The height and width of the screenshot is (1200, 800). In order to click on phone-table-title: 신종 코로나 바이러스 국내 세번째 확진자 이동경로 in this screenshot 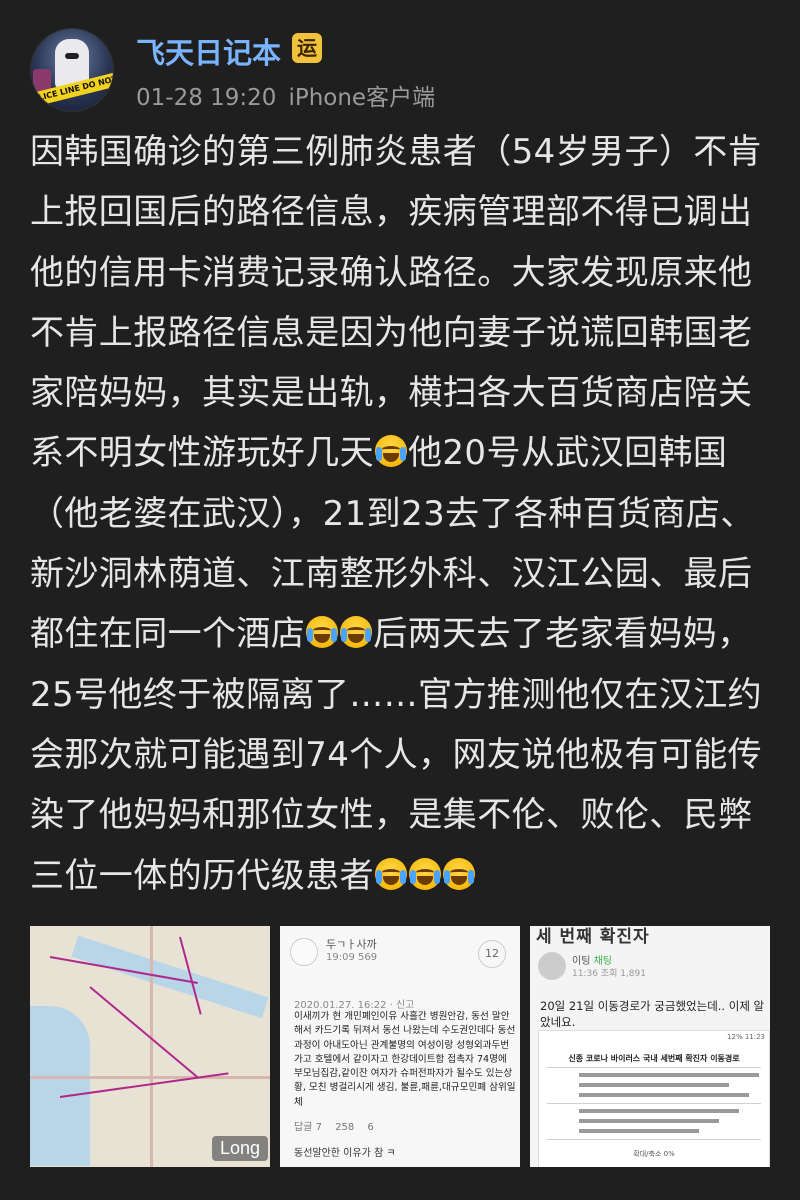, I will do `click(654, 1058)`.